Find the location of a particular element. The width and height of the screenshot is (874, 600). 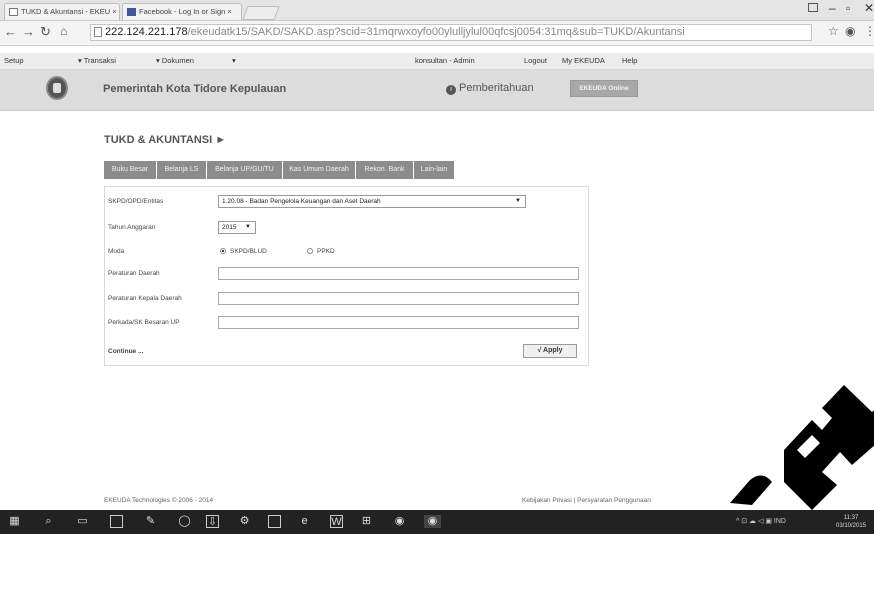

notification-label: Pemberitahuan is located at coordinates (496, 88).